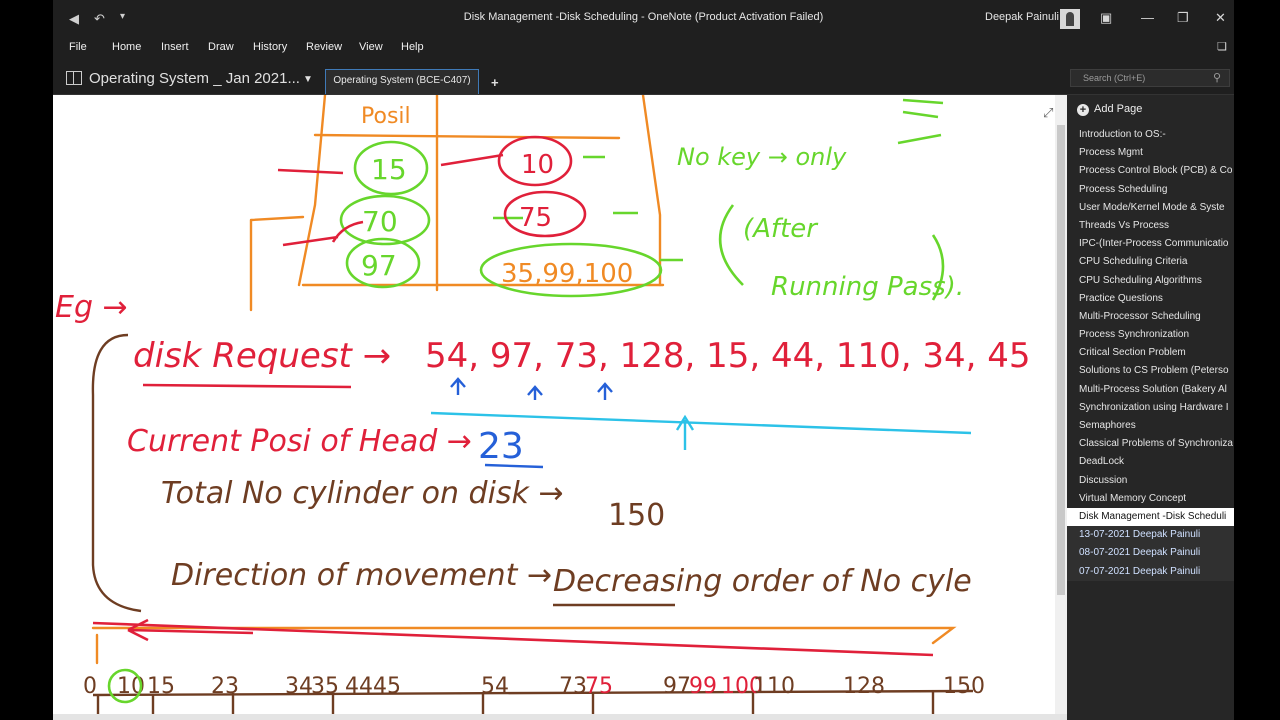 This screenshot has width=1280, height=720. What do you see at coordinates (74, 78) in the screenshot?
I see `notebook-icon` at bounding box center [74, 78].